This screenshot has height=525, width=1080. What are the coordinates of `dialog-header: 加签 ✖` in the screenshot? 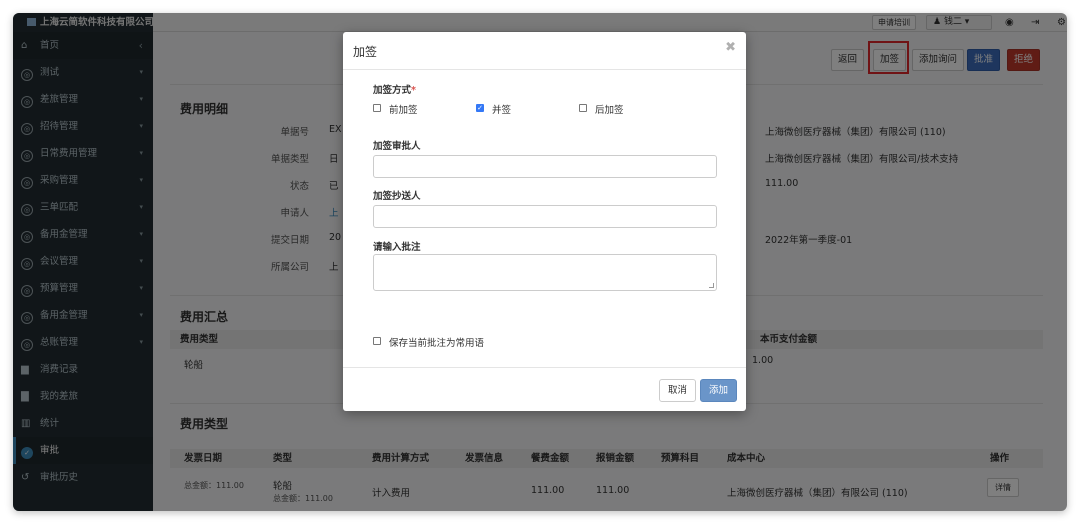 It's located at (544, 51).